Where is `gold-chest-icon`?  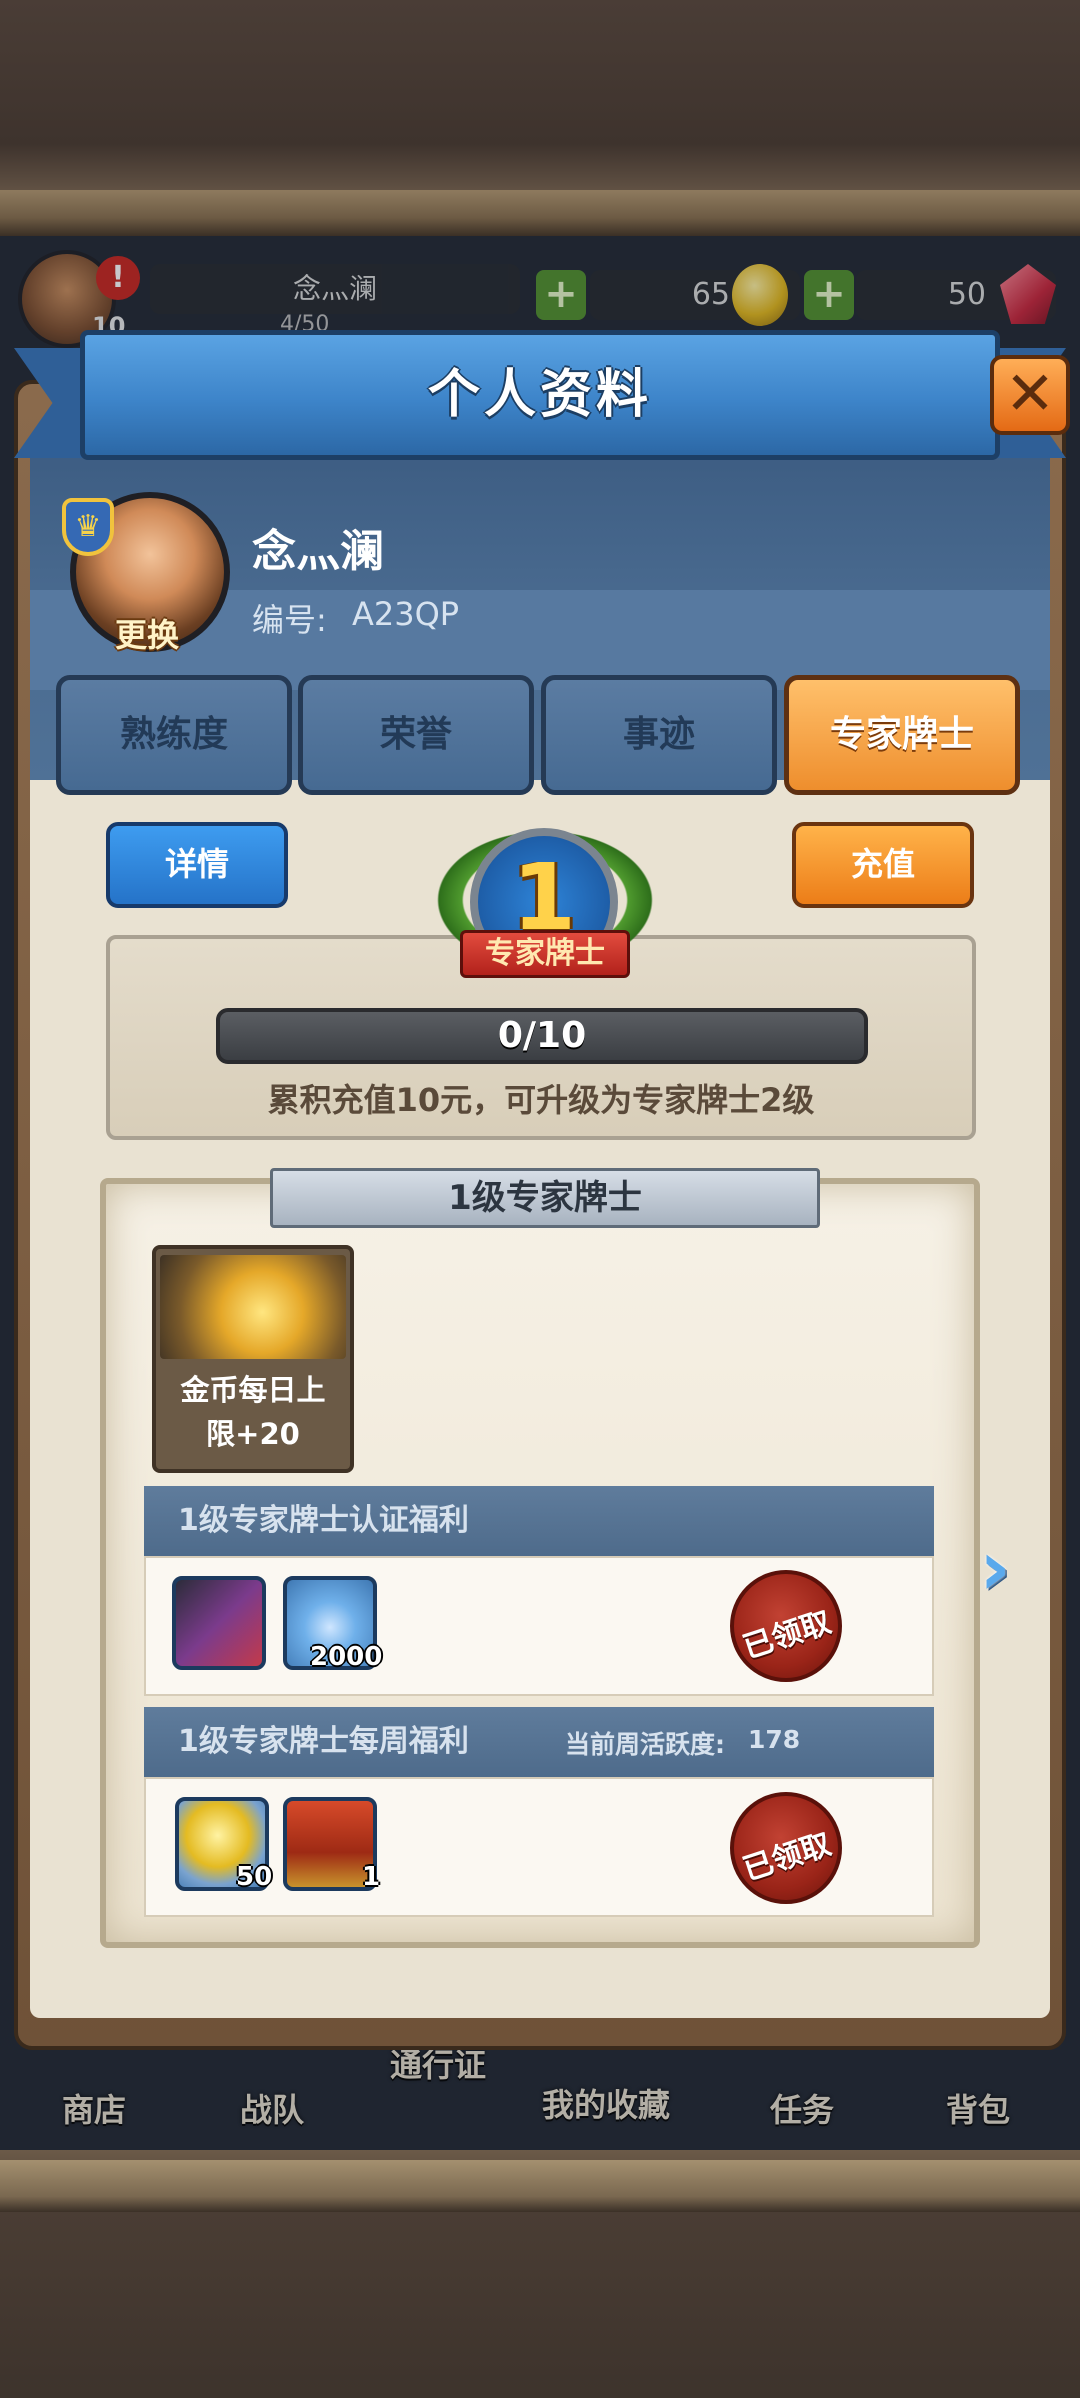 gold-chest-icon is located at coordinates (253, 1307).